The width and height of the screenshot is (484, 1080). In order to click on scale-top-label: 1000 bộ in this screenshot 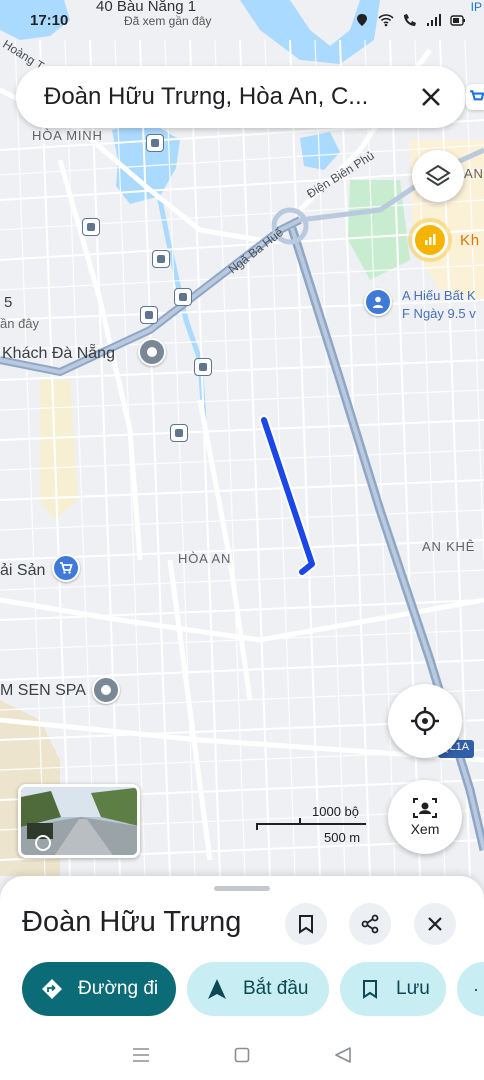, I will do `click(335, 811)`.